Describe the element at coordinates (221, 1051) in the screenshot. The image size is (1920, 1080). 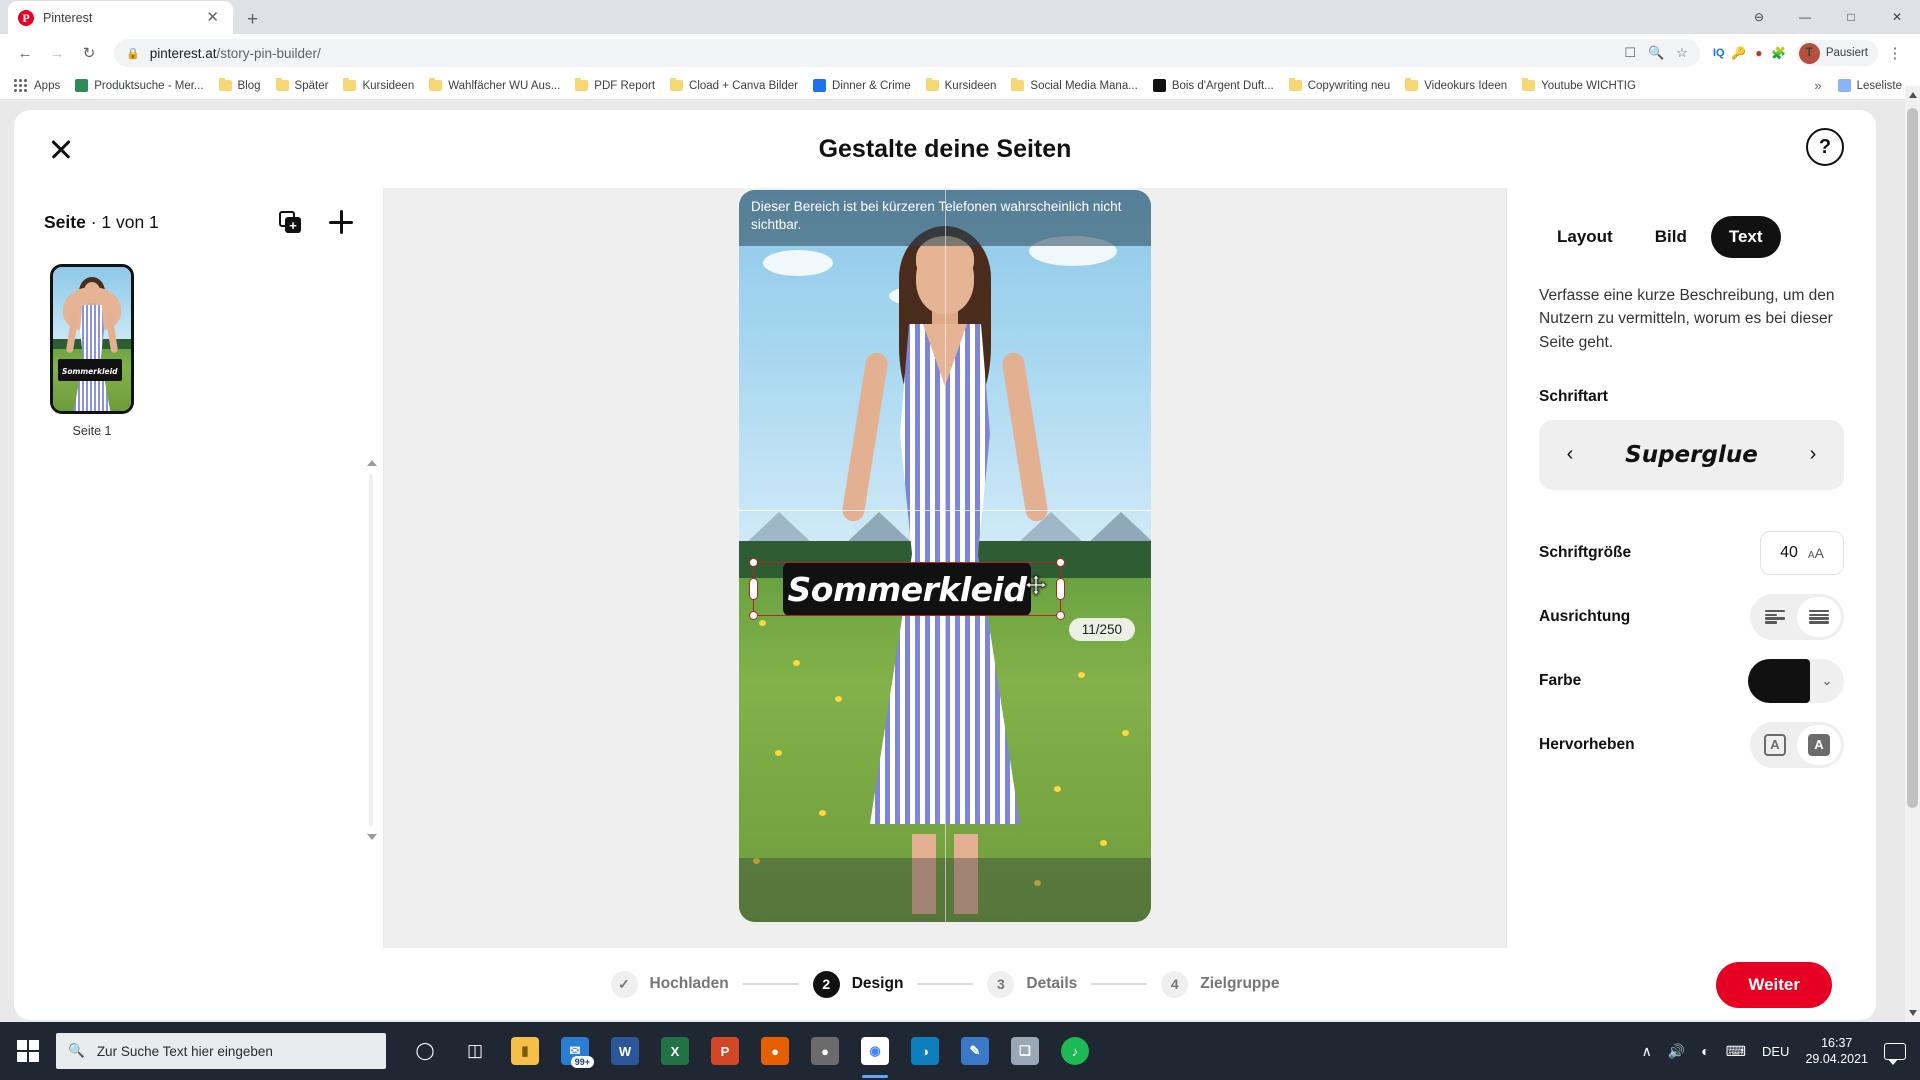
I see `taskbar-search-input: 🔍 Zur Suche Text hier eingeben` at that location.